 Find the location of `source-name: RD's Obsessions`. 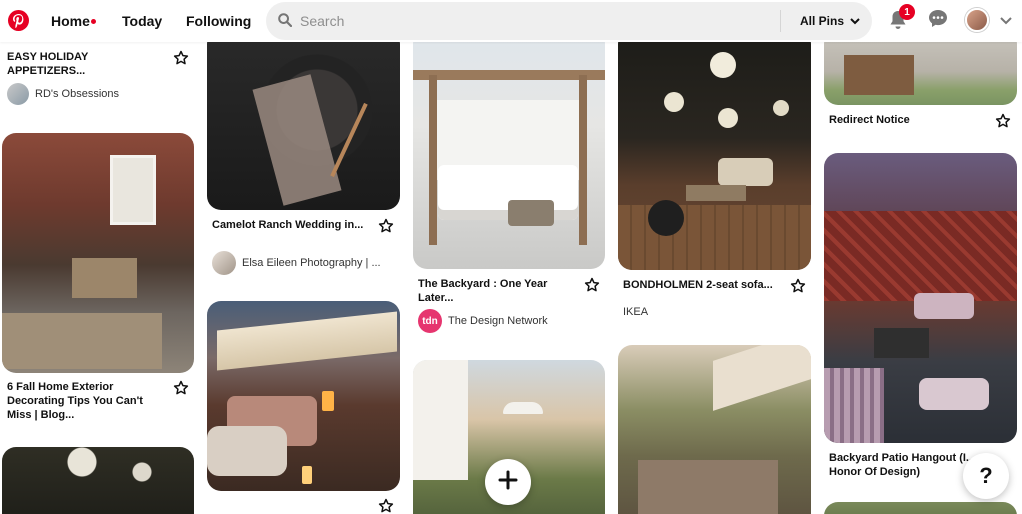

source-name: RD's Obsessions is located at coordinates (77, 94).